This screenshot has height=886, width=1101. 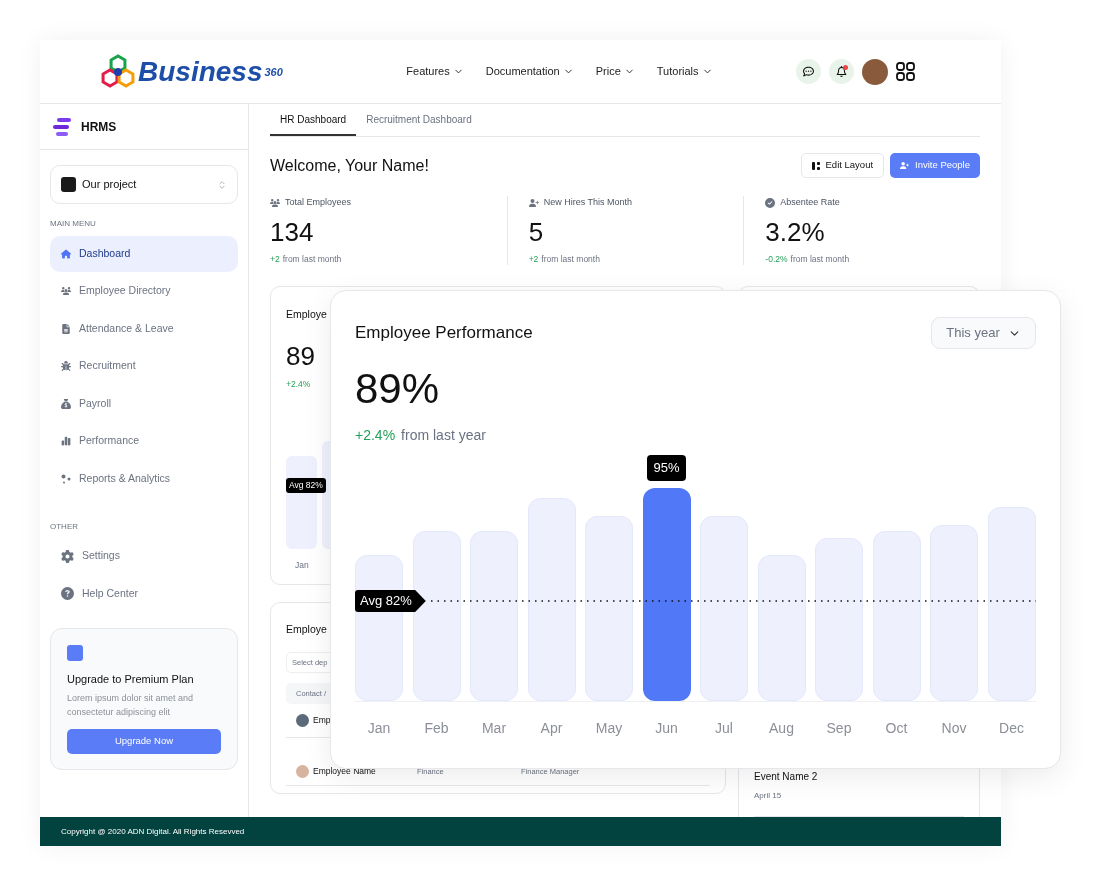 I want to click on popup-change: +2.4%, so click(x=375, y=435).